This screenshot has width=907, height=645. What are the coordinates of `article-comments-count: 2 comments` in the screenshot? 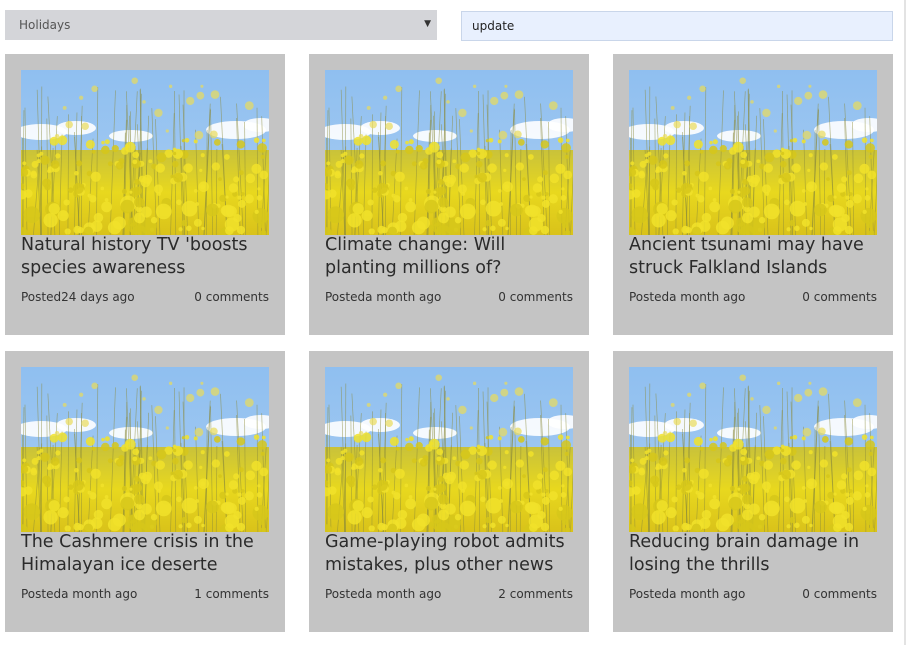 It's located at (535, 594).